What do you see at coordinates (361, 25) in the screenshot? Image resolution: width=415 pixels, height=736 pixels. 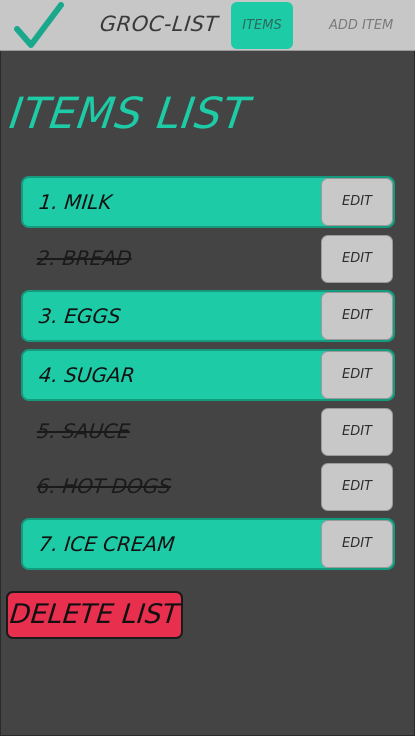 I see `tab-add-item: ADD ITEM` at bounding box center [361, 25].